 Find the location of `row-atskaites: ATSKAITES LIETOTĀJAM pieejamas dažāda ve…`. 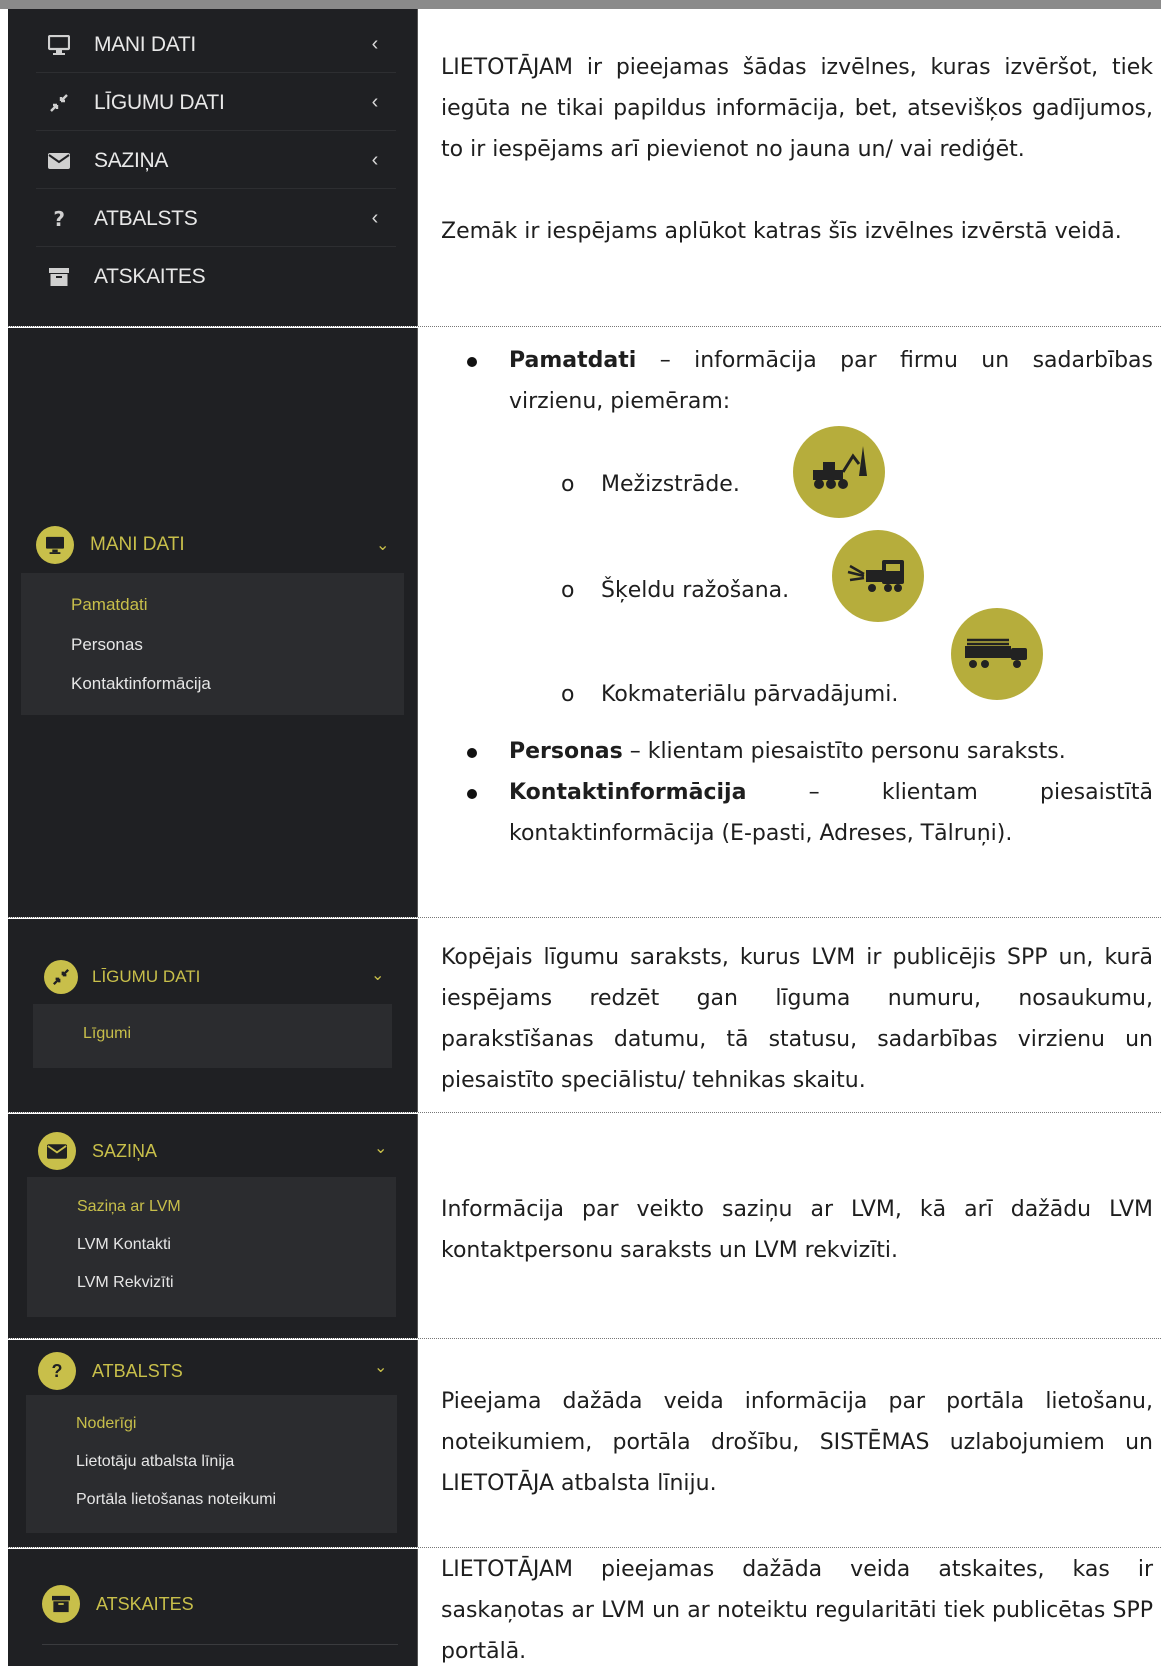

row-atskaites: ATSKAITES LIETOTĀJAM pieejamas dažāda ve… is located at coordinates (584, 1607).